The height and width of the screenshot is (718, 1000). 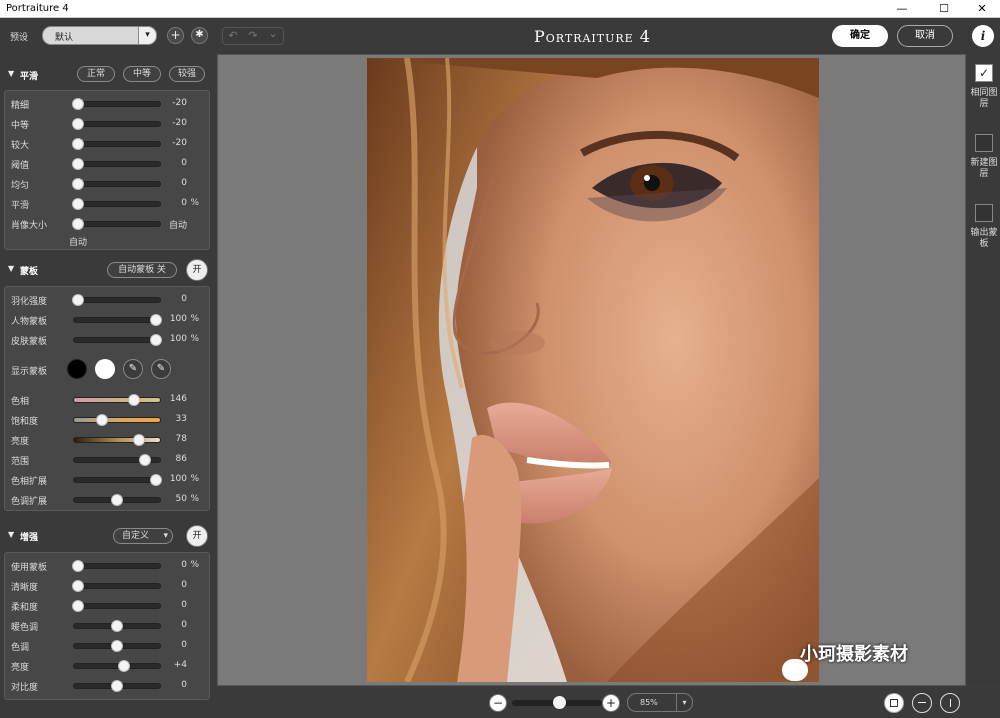 I want to click on minimize-button: —, so click(x=902, y=9).